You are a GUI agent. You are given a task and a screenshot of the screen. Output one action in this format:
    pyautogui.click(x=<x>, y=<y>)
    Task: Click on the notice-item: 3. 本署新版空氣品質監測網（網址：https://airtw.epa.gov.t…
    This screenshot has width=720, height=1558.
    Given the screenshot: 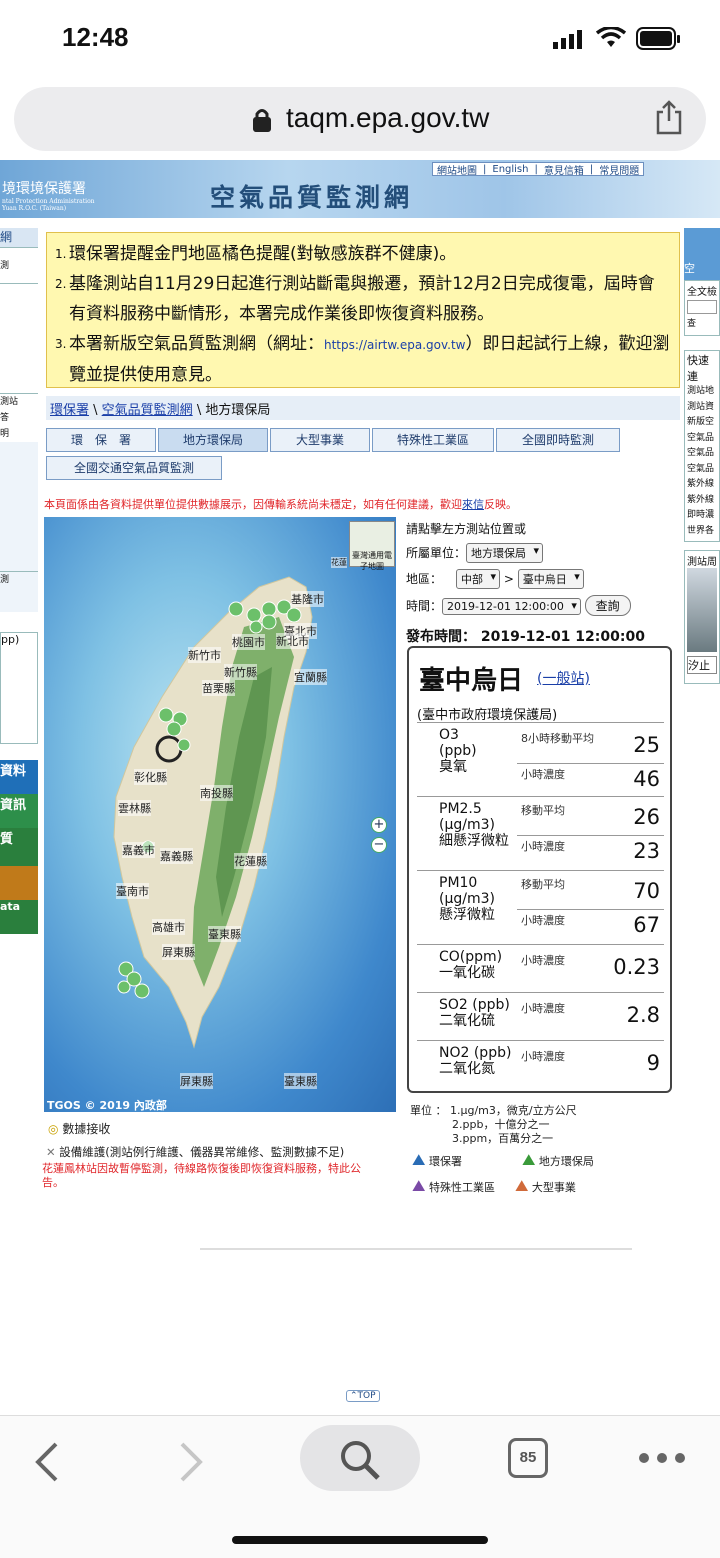 What is the action you would take?
    pyautogui.click(x=362, y=359)
    